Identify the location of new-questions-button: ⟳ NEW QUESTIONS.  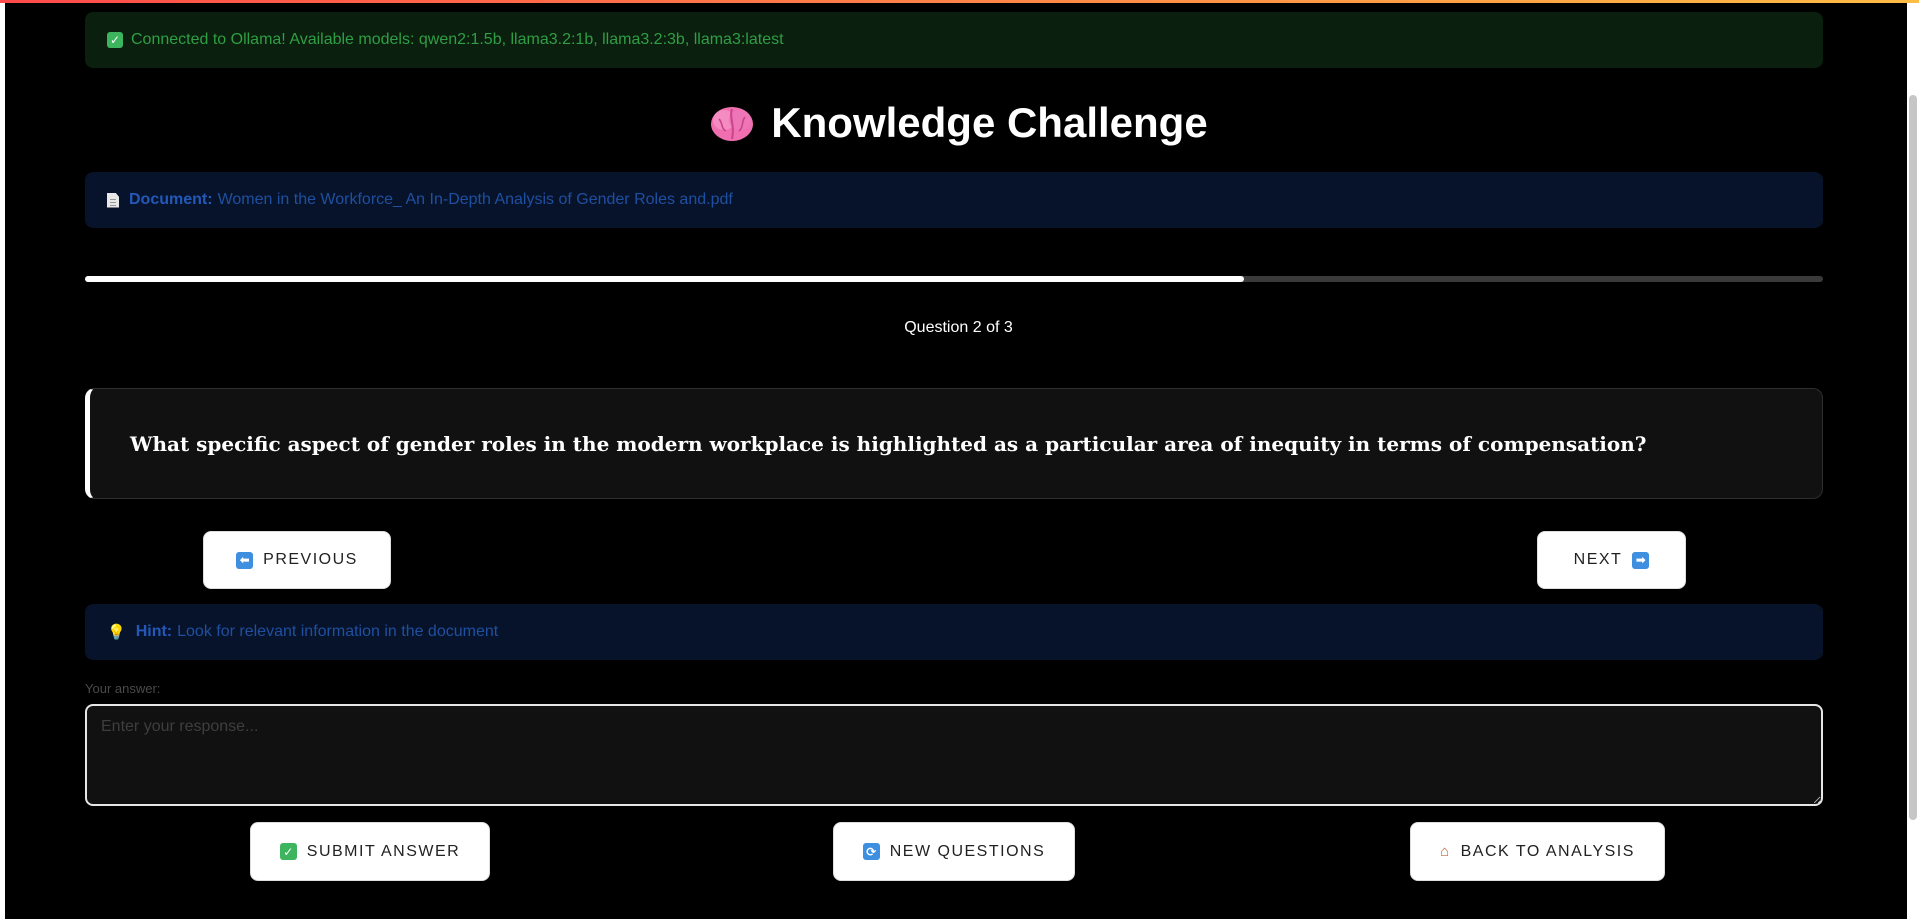
(954, 851).